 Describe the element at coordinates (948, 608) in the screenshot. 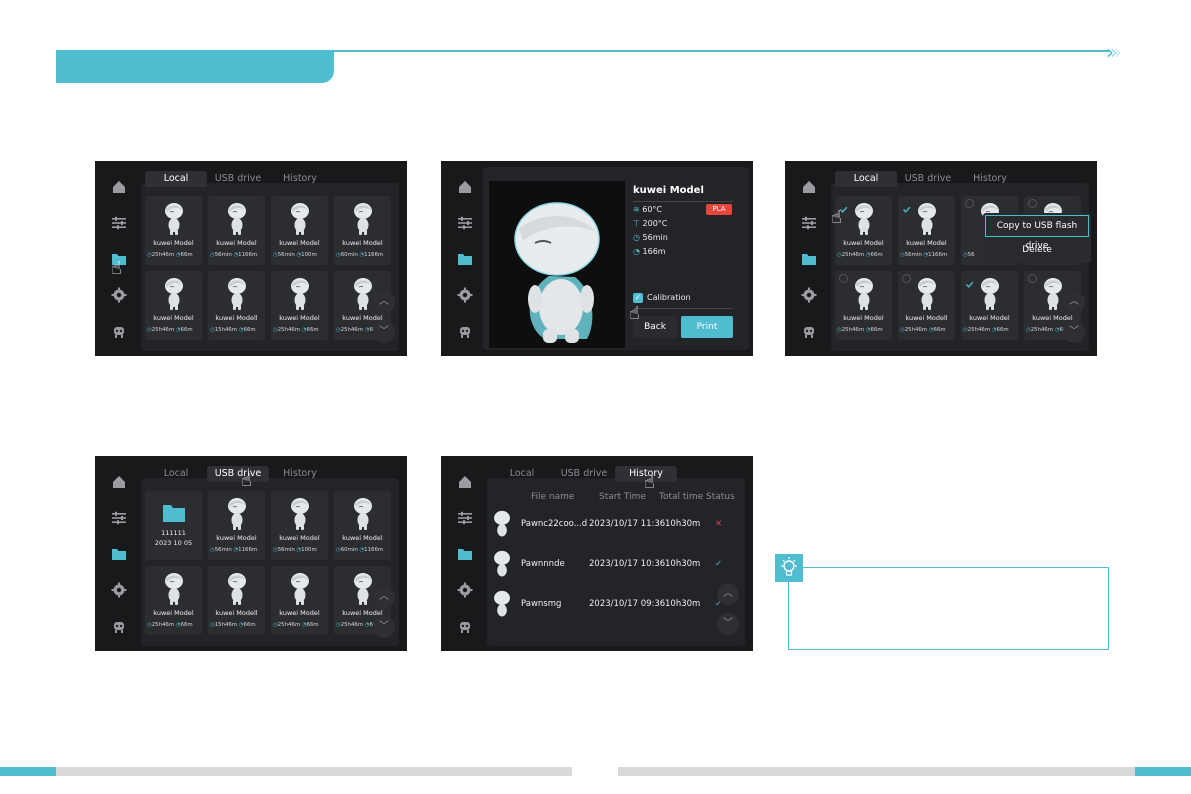

I see `tip-box` at that location.